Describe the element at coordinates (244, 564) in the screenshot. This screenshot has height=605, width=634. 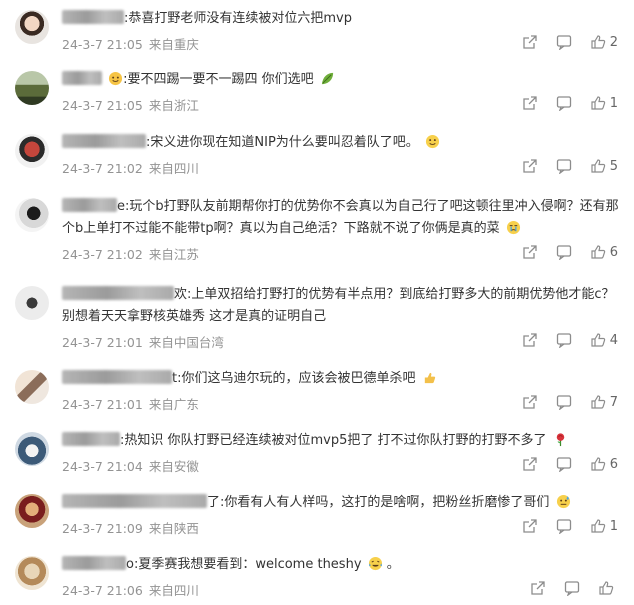
I see `comment-text: o:夏季赛我想要看到：welcome theshy` at that location.